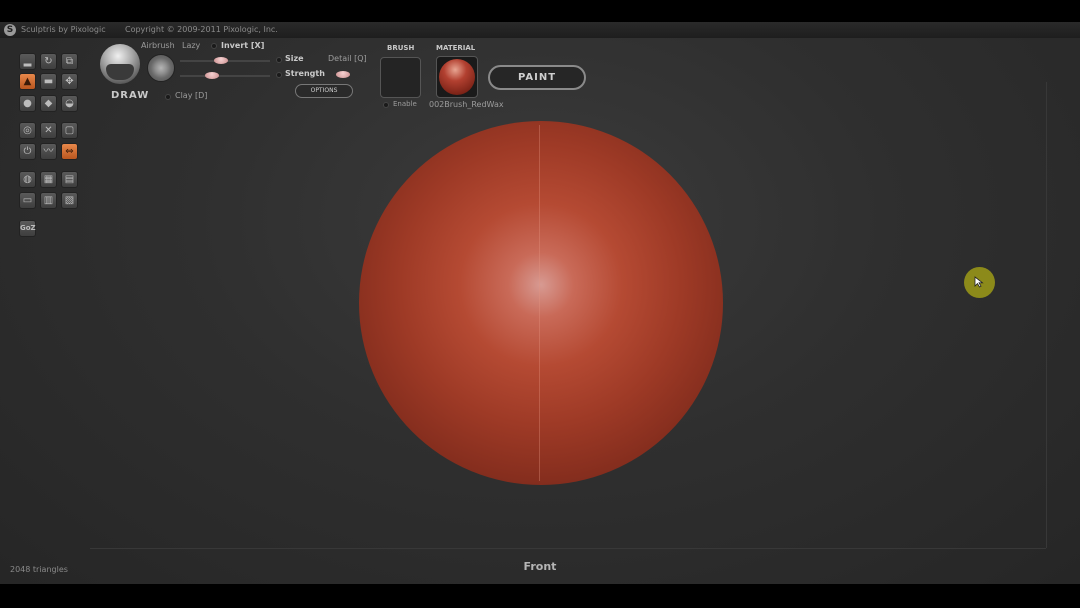 The width and height of the screenshot is (1080, 608). What do you see at coordinates (48, 130) in the screenshot?
I see `mask-icon: ✕` at bounding box center [48, 130].